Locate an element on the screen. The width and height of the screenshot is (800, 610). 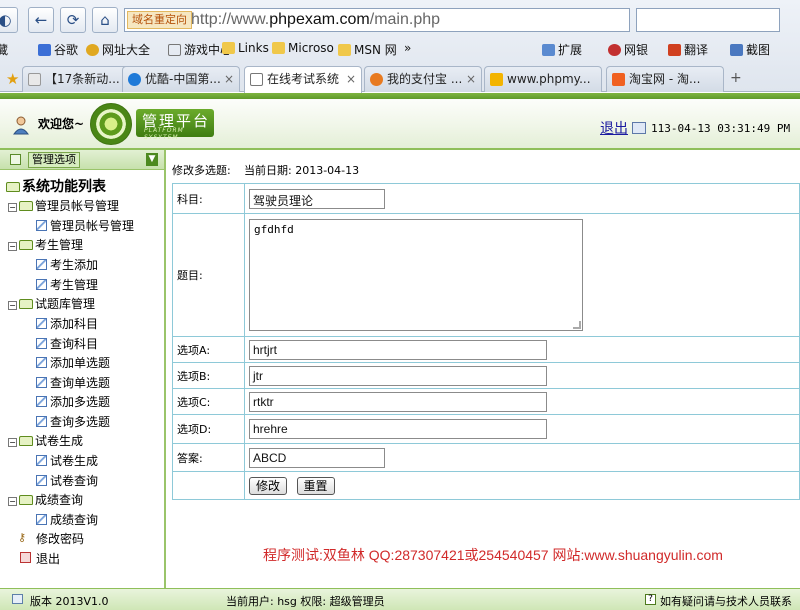
logo-subtitle: PLATFORM SYSYTEM is located at coordinates (164, 134).